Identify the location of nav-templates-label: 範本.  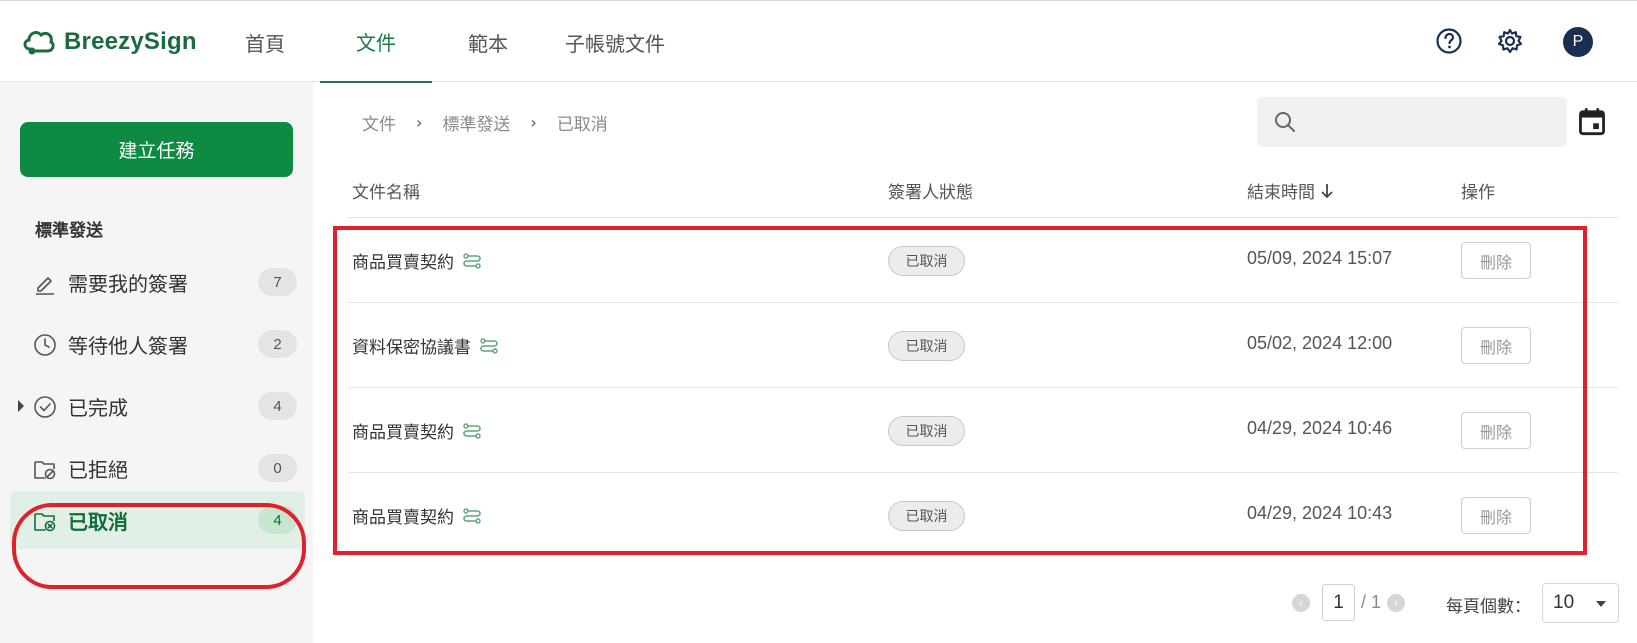
(488, 43).